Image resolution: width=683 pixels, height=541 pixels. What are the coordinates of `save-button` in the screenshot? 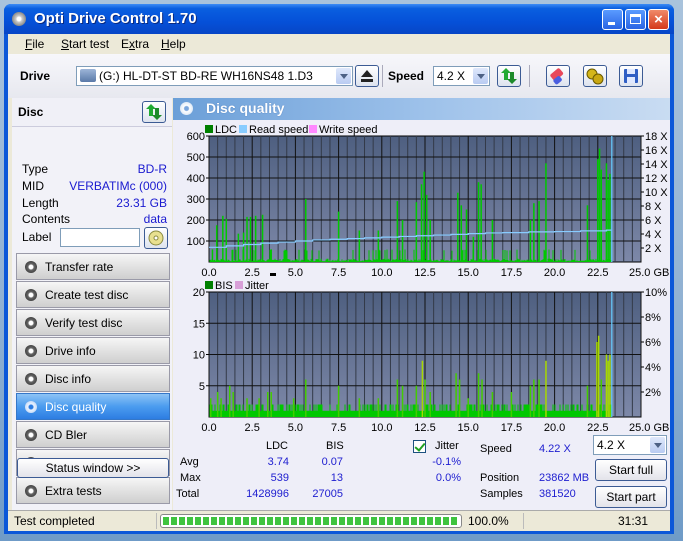 It's located at (631, 76).